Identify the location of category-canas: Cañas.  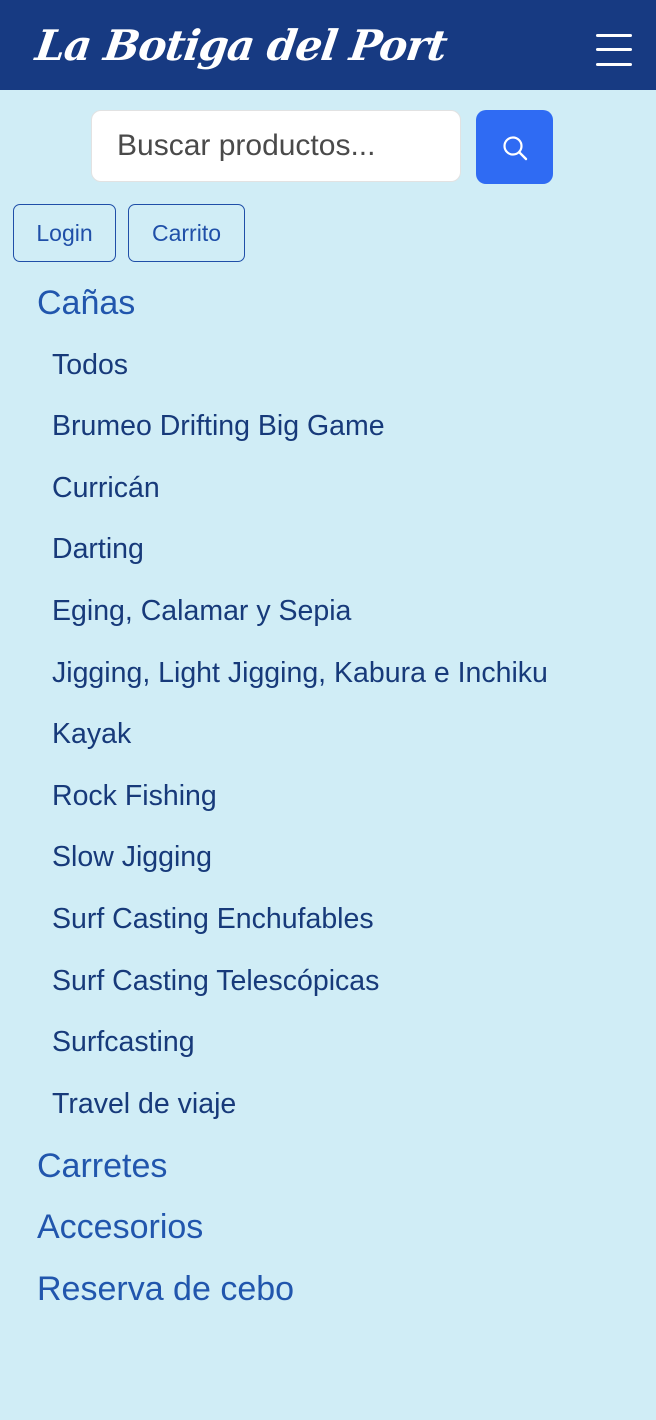
(86, 303).